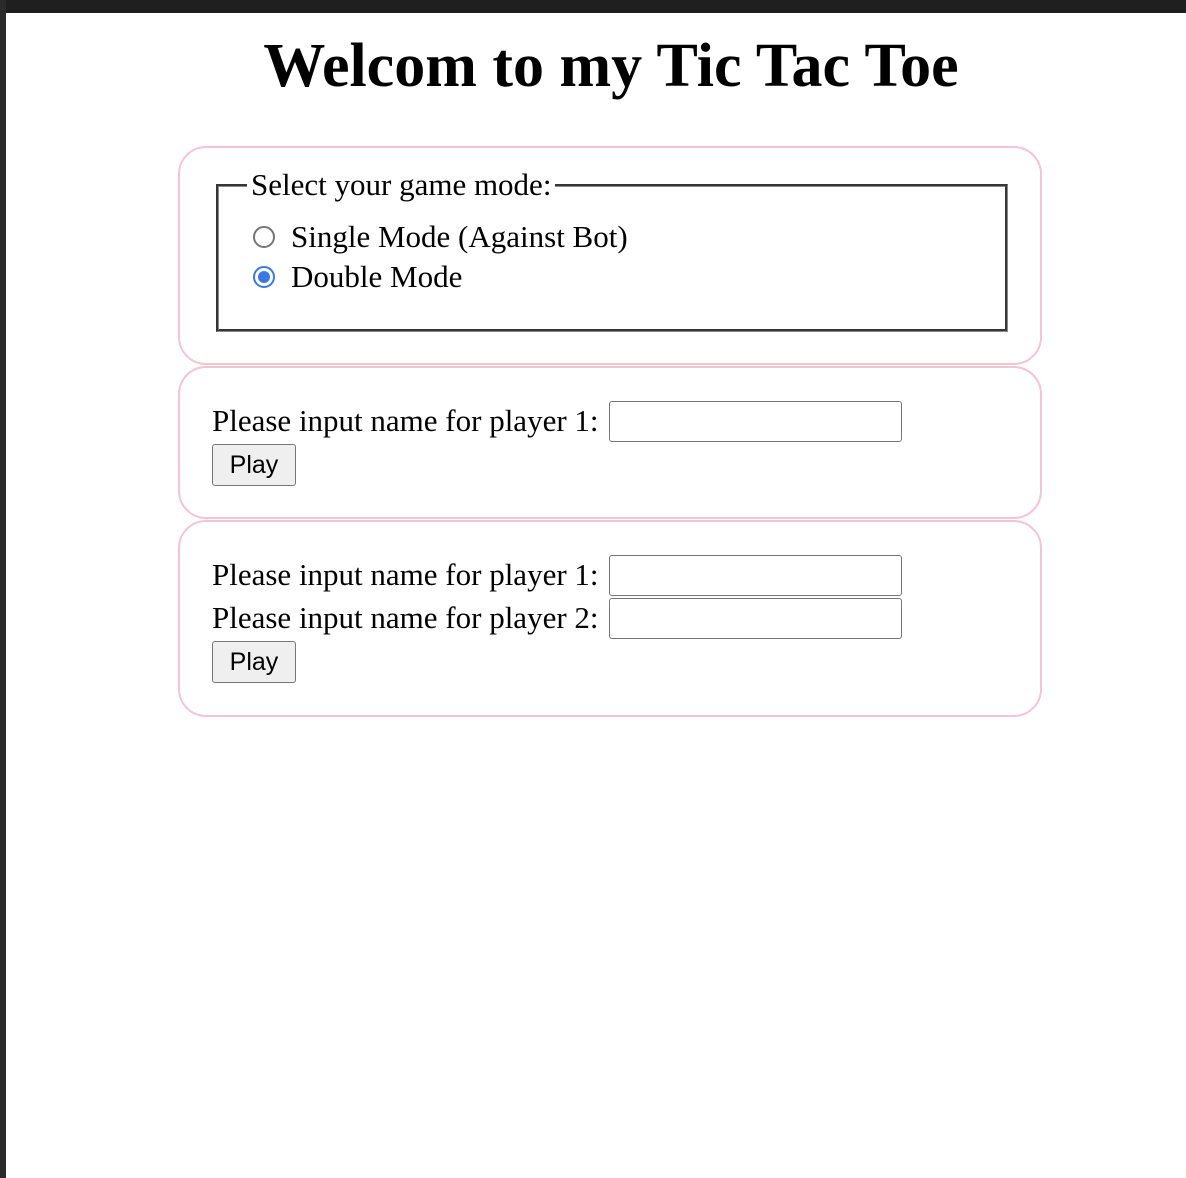 The height and width of the screenshot is (1178, 1186). What do you see at coordinates (264, 277) in the screenshot?
I see `double-mode-radio` at bounding box center [264, 277].